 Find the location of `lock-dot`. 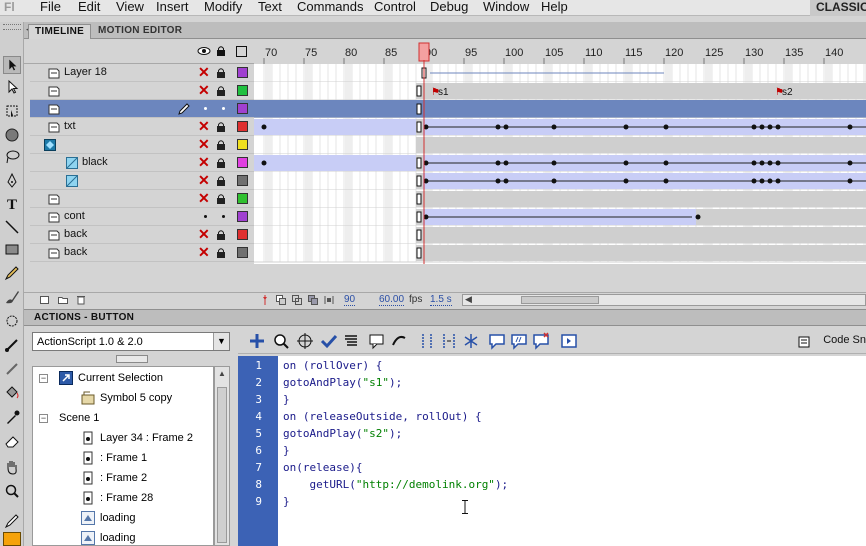

lock-dot is located at coordinates (223, 108).